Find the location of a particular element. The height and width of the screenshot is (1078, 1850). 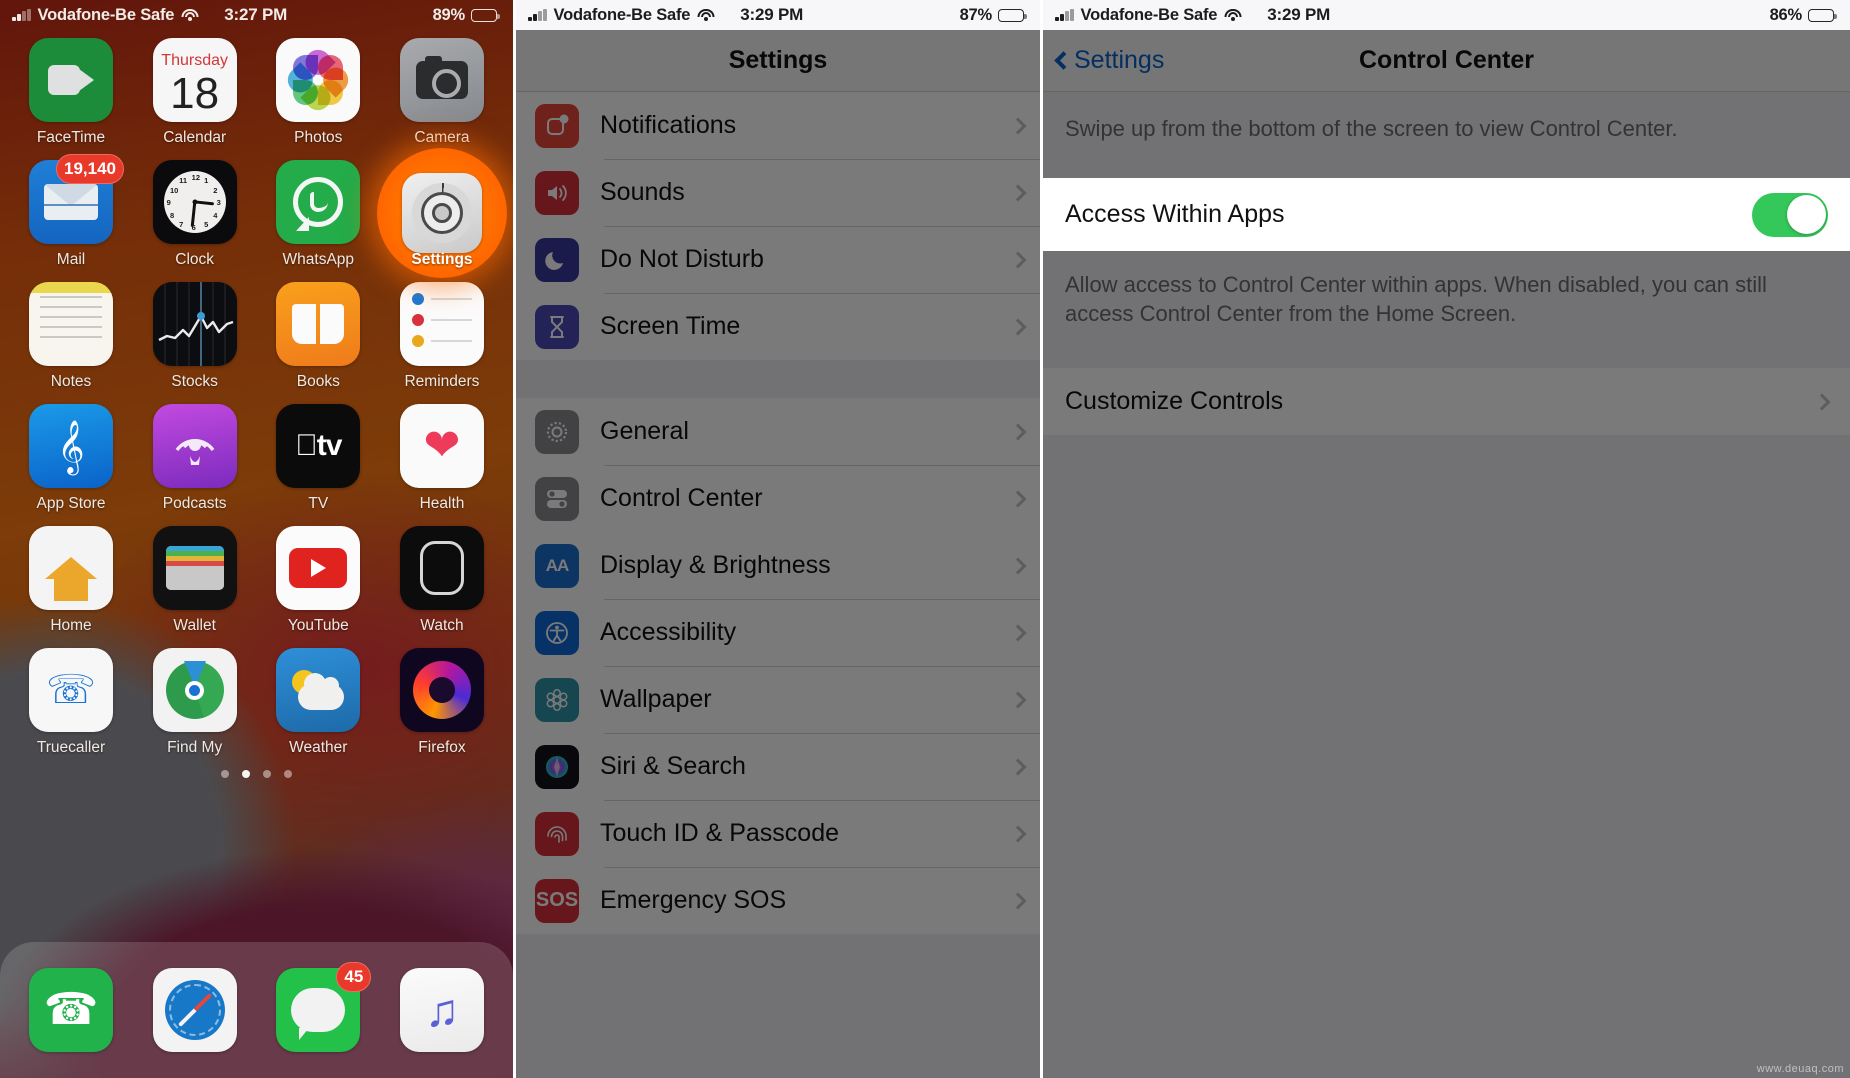

app-weather: Weather is located at coordinates (318, 702).